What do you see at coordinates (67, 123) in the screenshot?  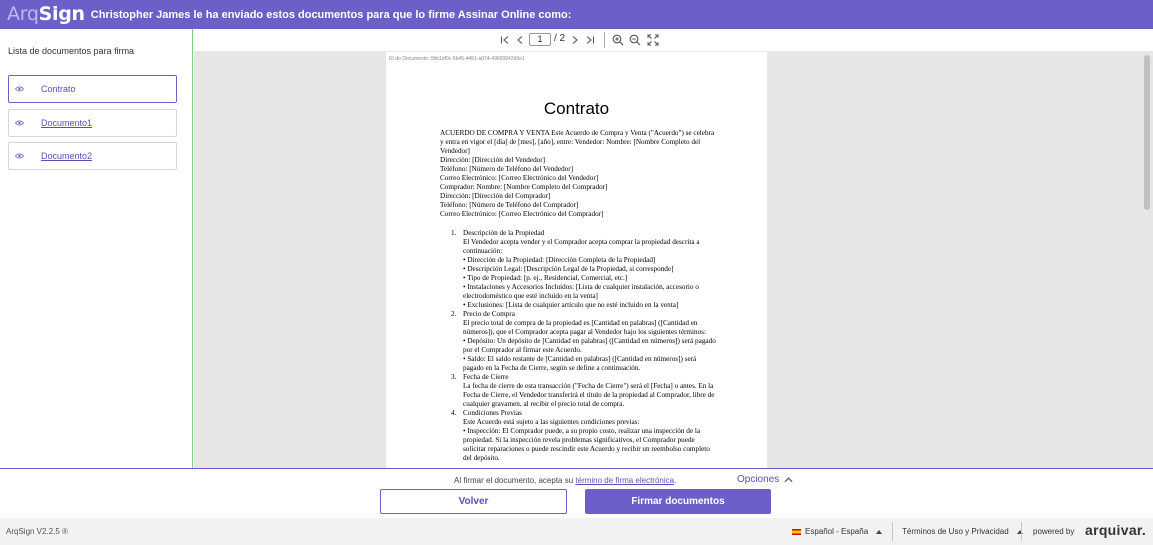 I see `sidebar-item-label: Documento1` at bounding box center [67, 123].